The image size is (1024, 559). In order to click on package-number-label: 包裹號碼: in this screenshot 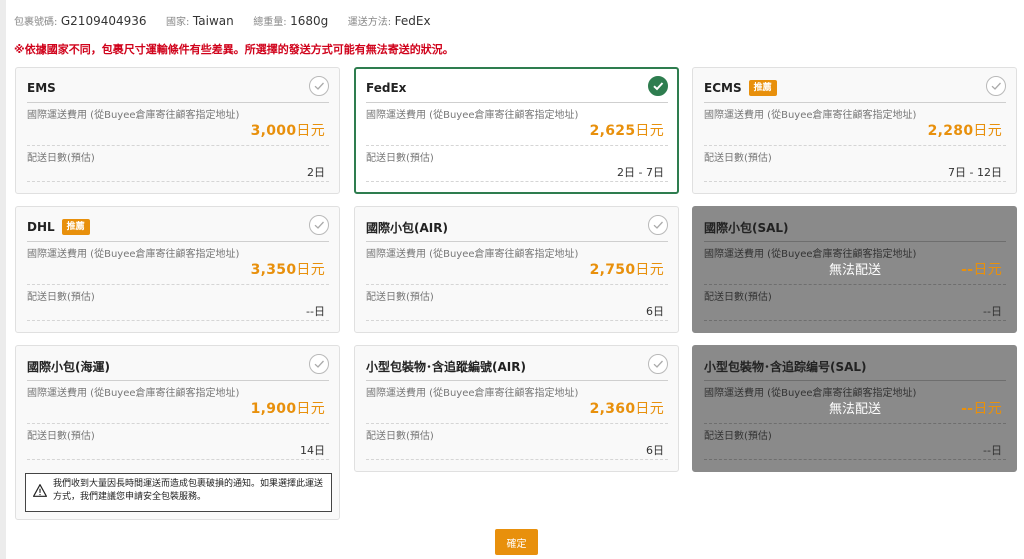, I will do `click(36, 22)`.